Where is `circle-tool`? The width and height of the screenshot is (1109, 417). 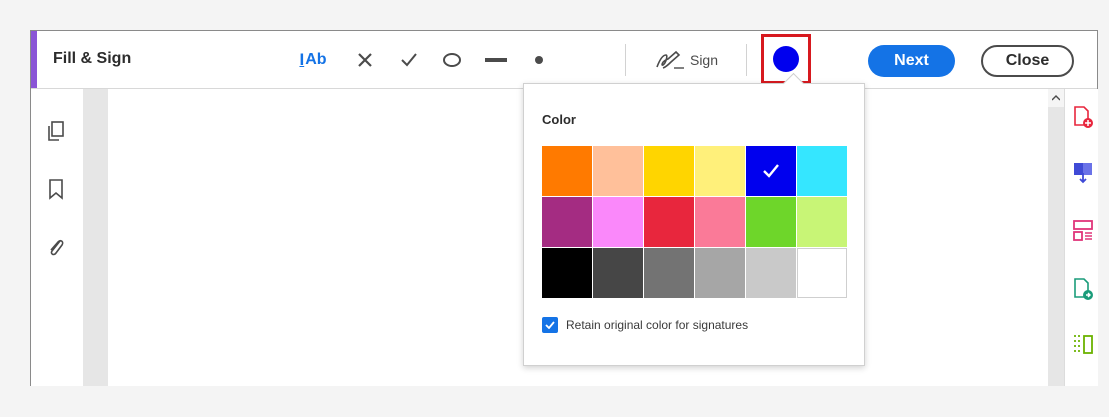
circle-tool is located at coordinates (452, 60).